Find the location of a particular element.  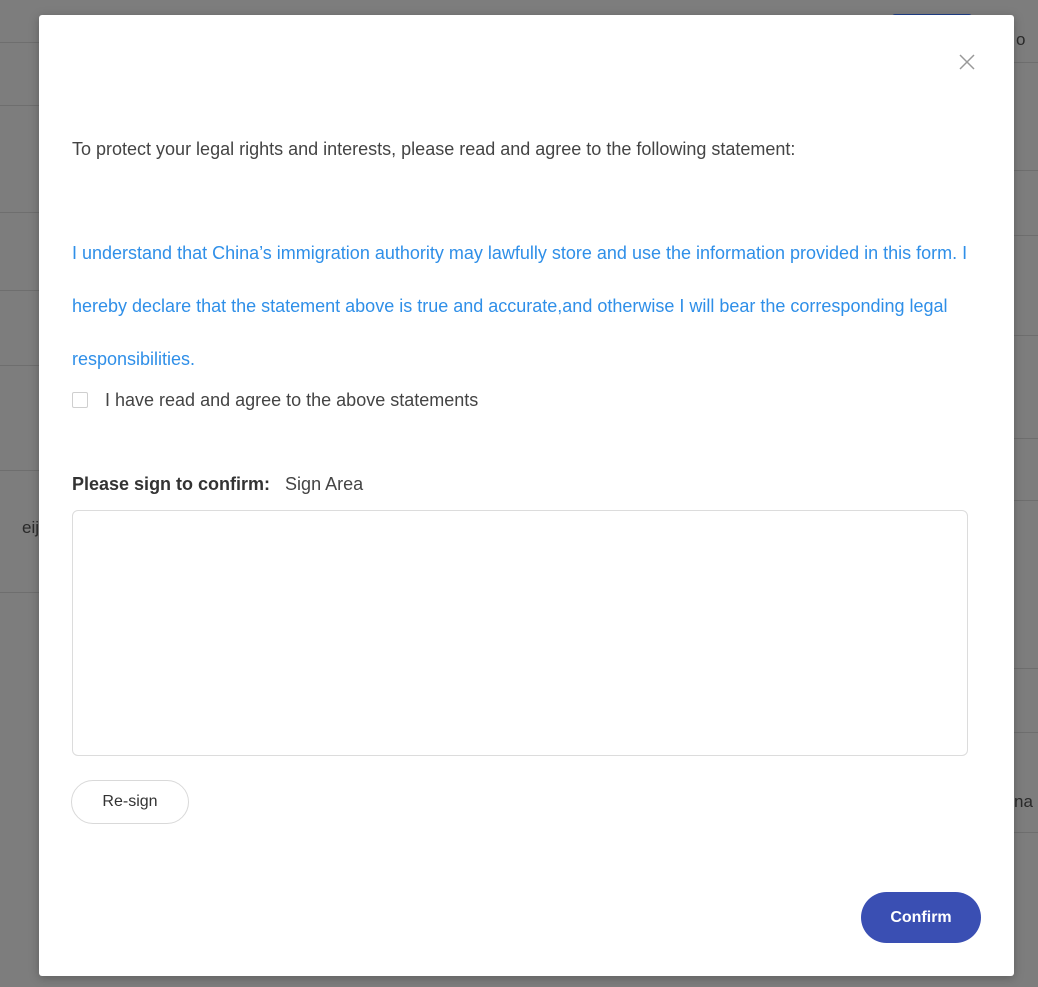

sign-area-label: Sign Area is located at coordinates (324, 484).